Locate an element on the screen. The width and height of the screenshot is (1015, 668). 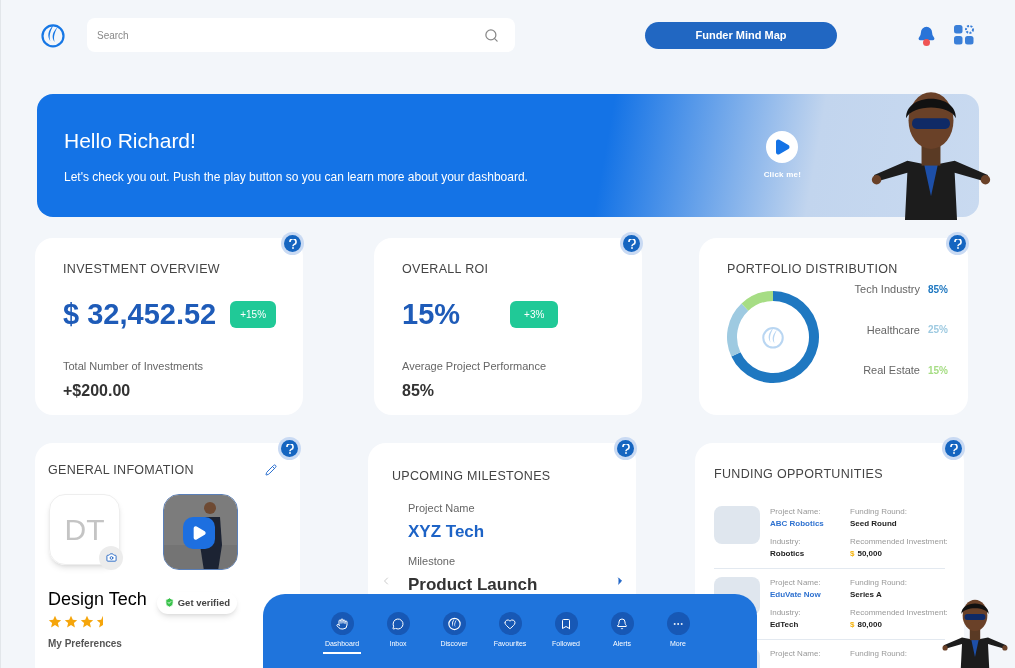
card-title: INVESTMENT OVERVIEW is located at coordinates (142, 269).